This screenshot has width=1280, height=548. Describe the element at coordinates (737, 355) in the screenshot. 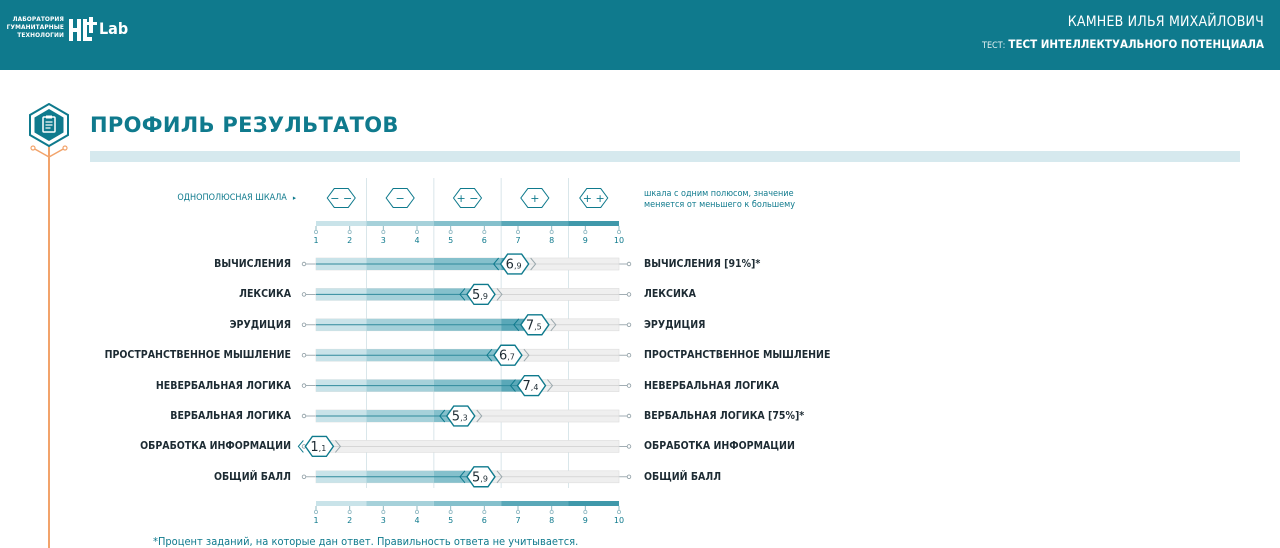

I see `row-label-right: ПРОСТРАНСТВЕННОЕ МЫШЛЕНИЕ` at that location.